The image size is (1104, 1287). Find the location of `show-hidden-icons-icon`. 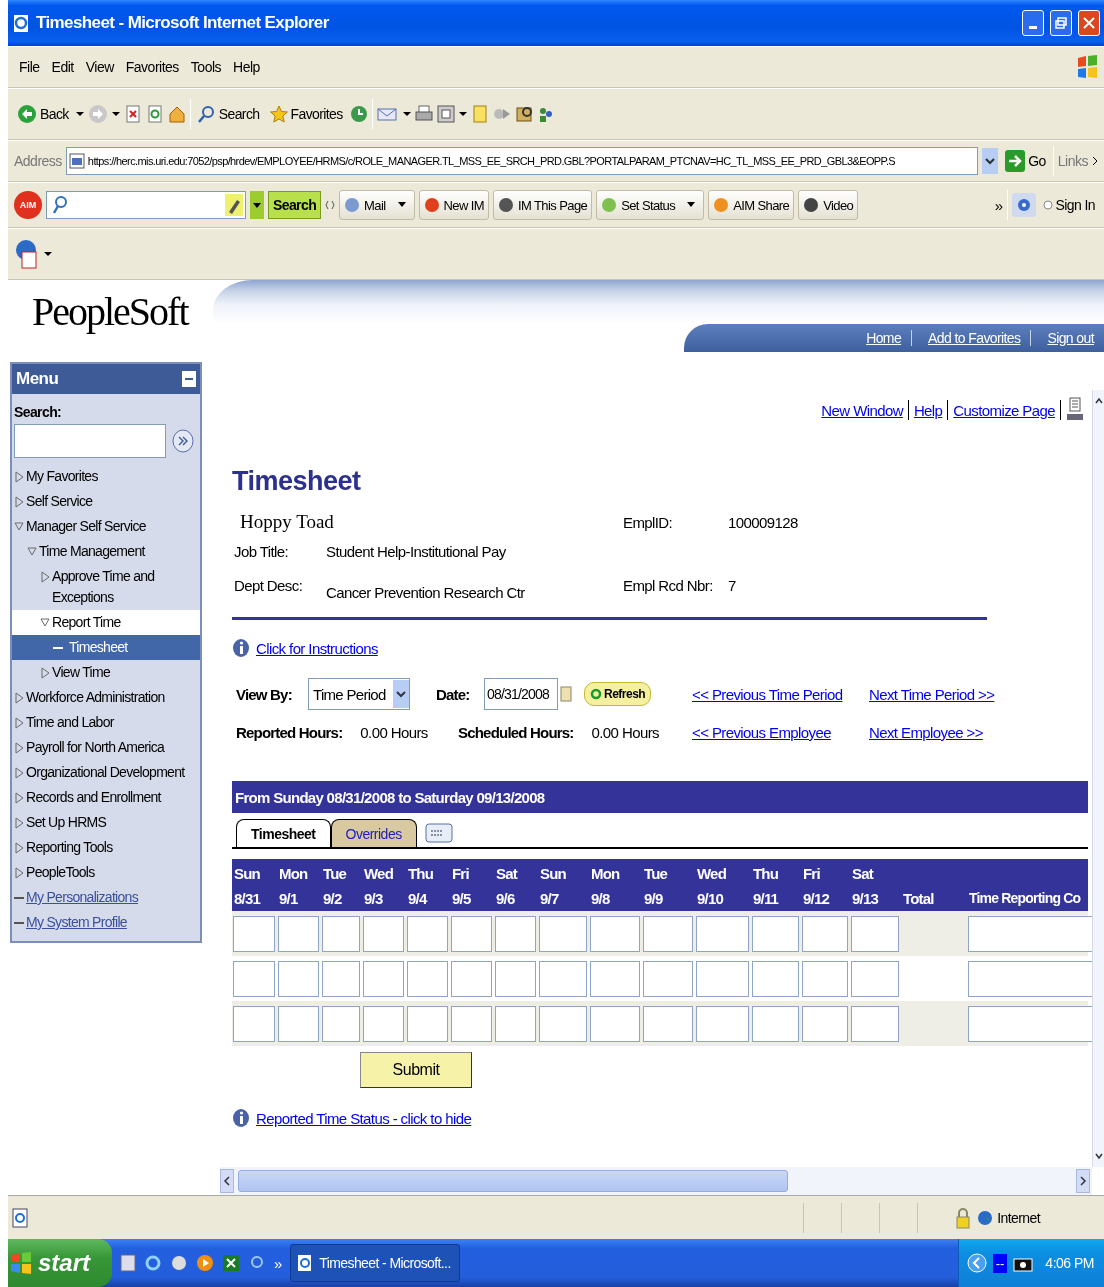

show-hidden-icons-icon is located at coordinates (976, 1263).